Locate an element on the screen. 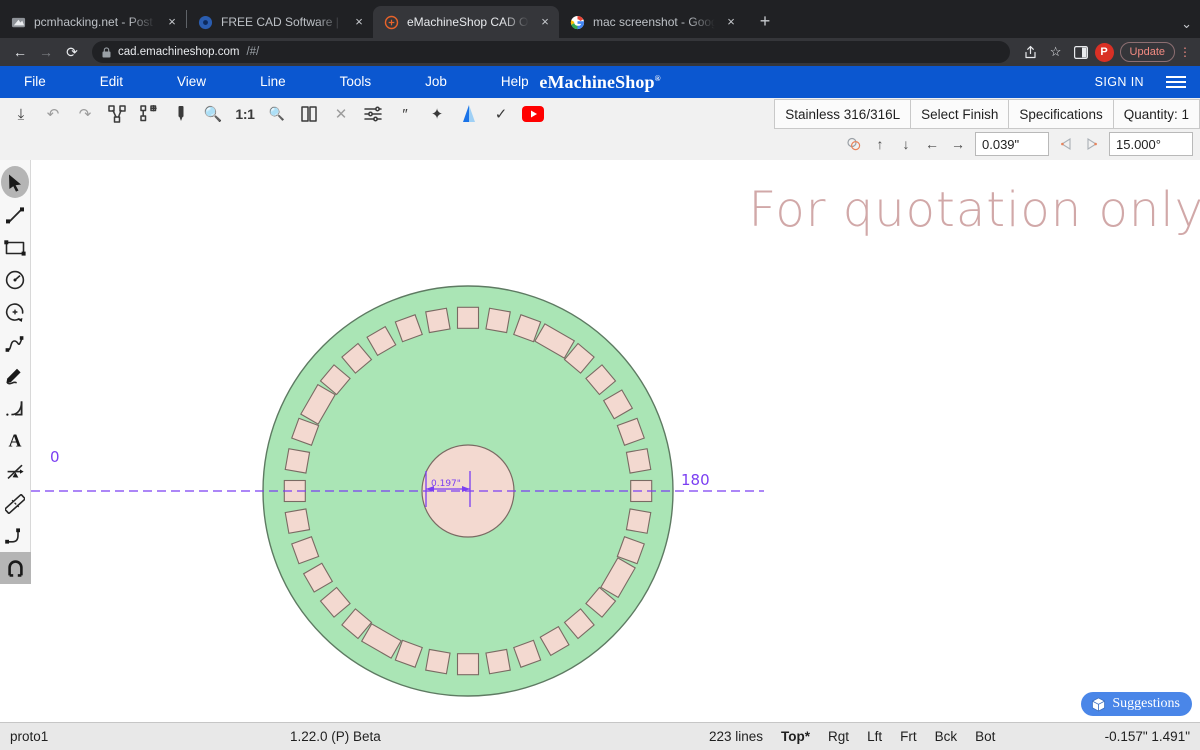 This screenshot has width=1200, height=750. group-add-icon is located at coordinates (149, 114).